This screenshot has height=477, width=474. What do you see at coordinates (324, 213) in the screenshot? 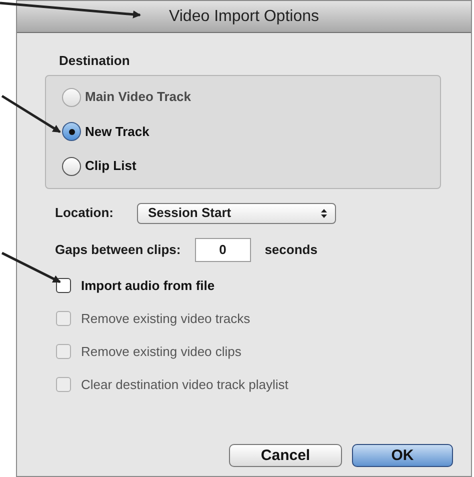
I see `up-down-chevron-icon` at bounding box center [324, 213].